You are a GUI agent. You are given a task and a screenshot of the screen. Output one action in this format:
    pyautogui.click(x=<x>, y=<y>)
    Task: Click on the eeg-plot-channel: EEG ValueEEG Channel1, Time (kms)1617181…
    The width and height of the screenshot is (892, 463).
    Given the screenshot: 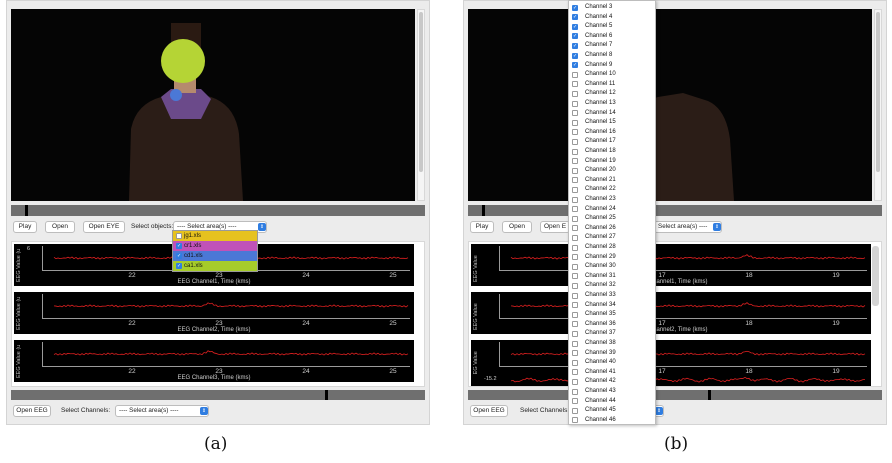 What is the action you would take?
    pyautogui.click(x=671, y=265)
    